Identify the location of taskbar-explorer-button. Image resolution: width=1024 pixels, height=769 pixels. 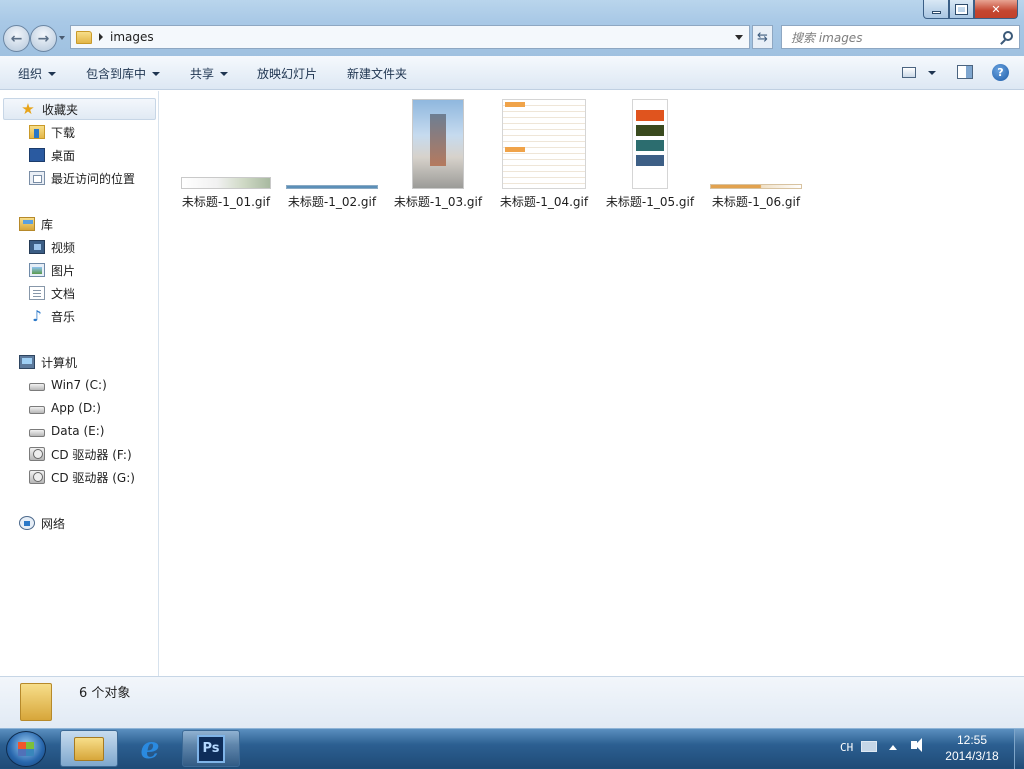
(89, 748).